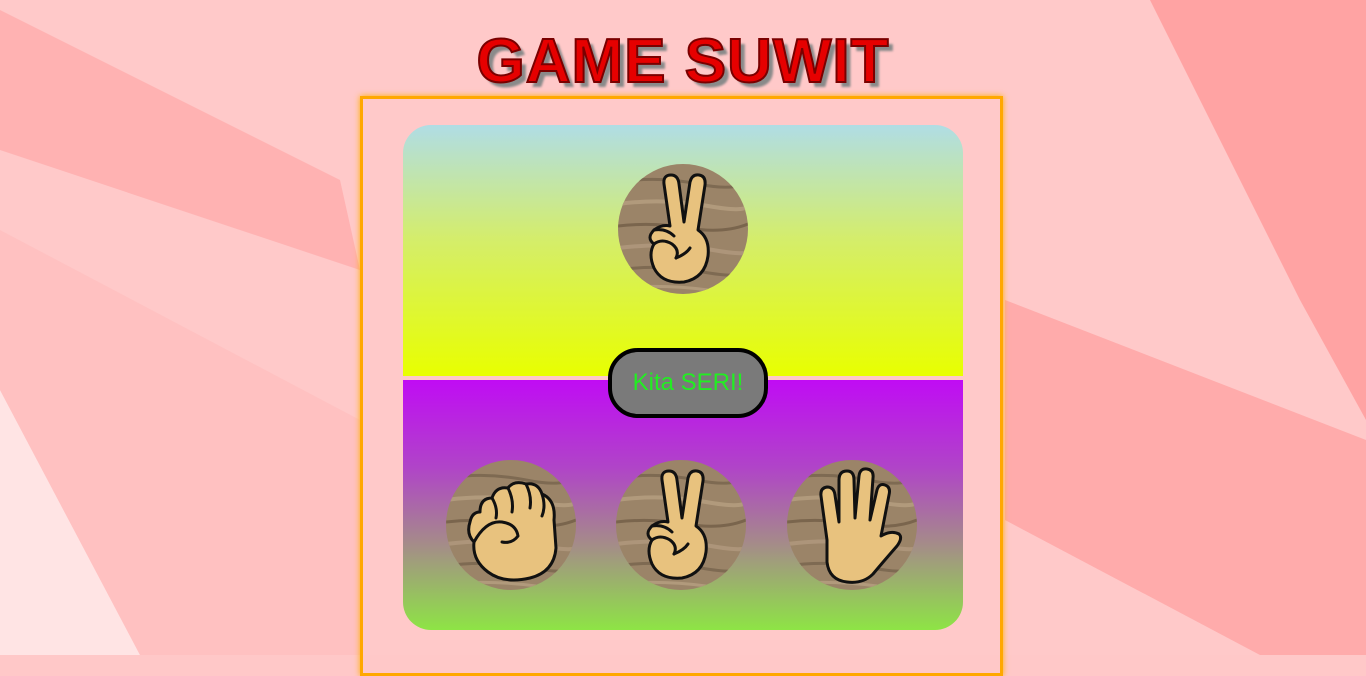 Image resolution: width=1366 pixels, height=676 pixels. I want to click on player-choice-rock, so click(511, 525).